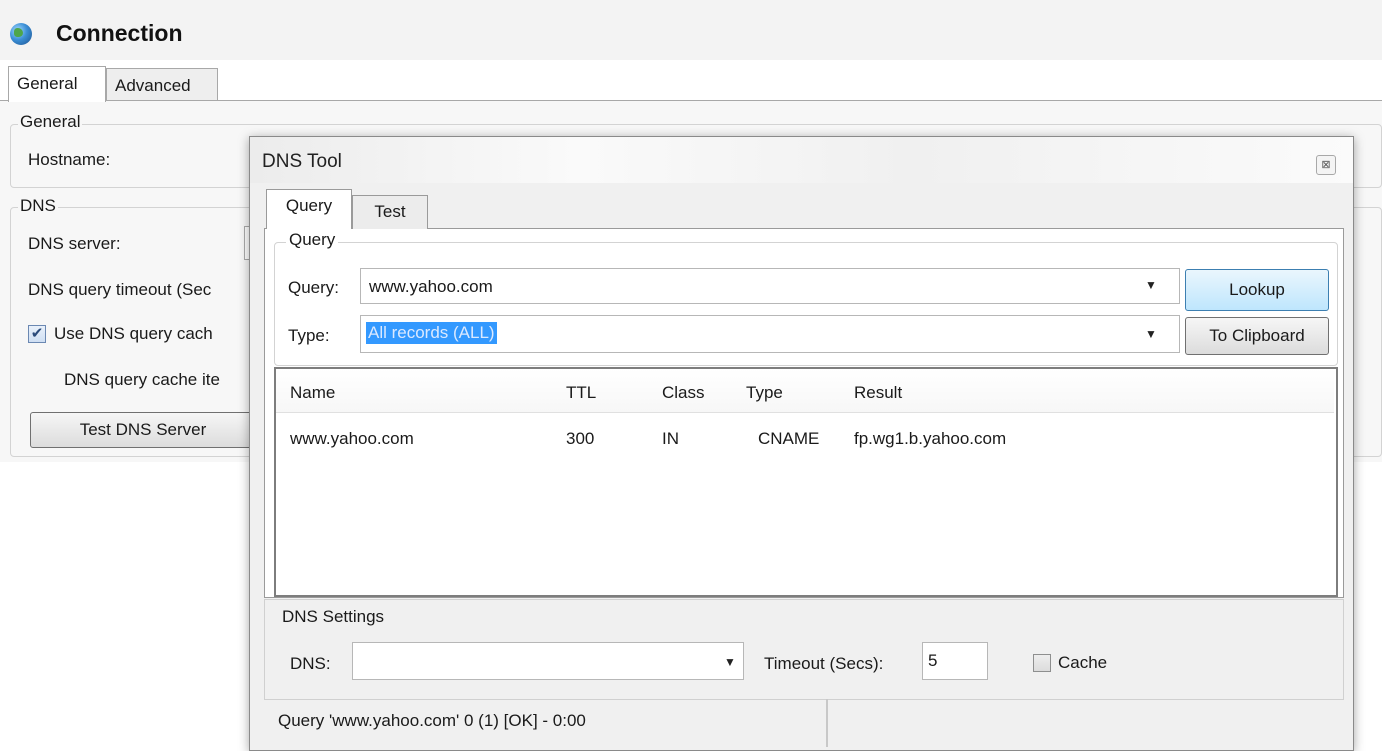  I want to click on hostname-label: Hostname:, so click(69, 159).